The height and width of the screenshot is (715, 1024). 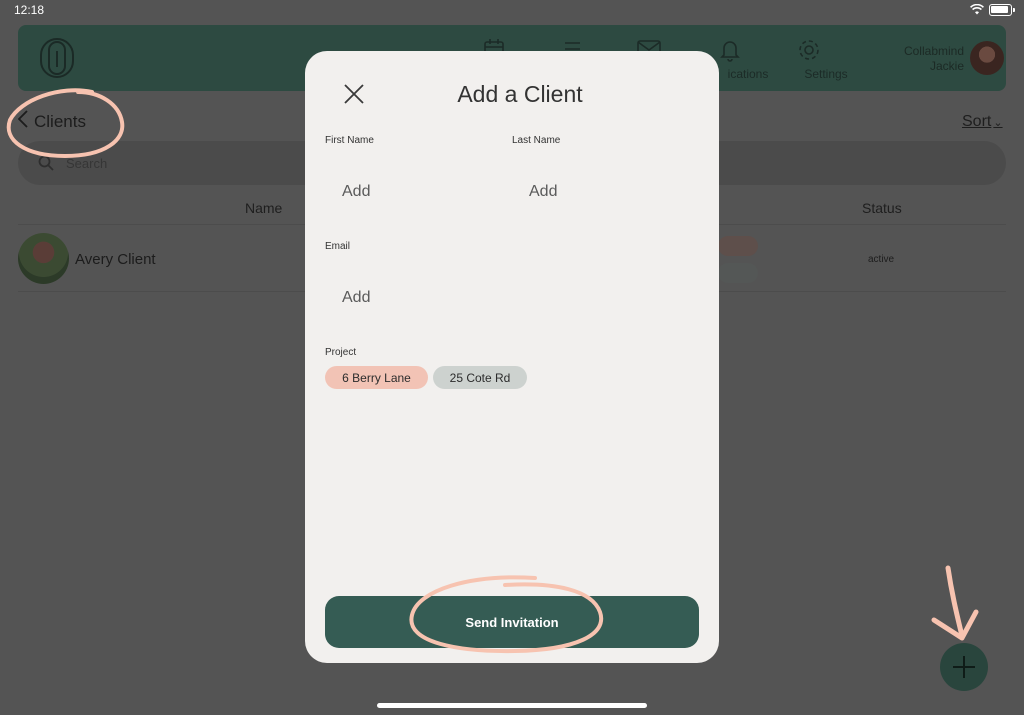 What do you see at coordinates (1002, 10) in the screenshot?
I see `battery-icon` at bounding box center [1002, 10].